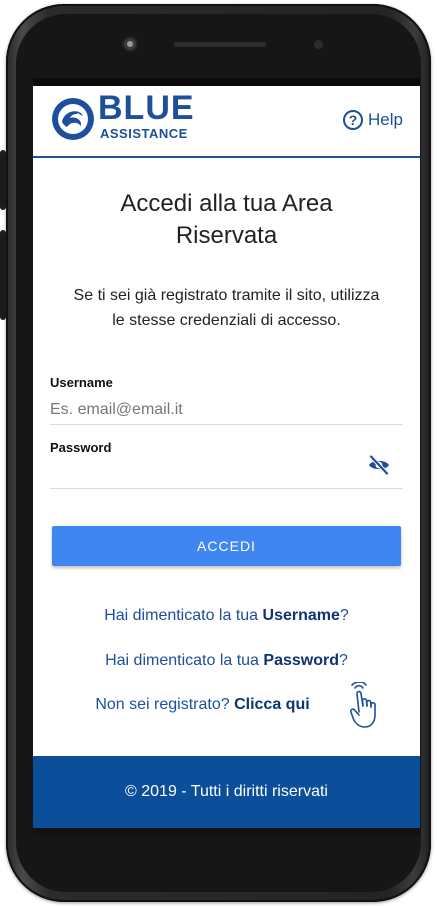 Image resolution: width=437 pixels, height=906 pixels. What do you see at coordinates (226, 616) in the screenshot?
I see `forgot-username-link: Hai dimenticato la tua Username?` at bounding box center [226, 616].